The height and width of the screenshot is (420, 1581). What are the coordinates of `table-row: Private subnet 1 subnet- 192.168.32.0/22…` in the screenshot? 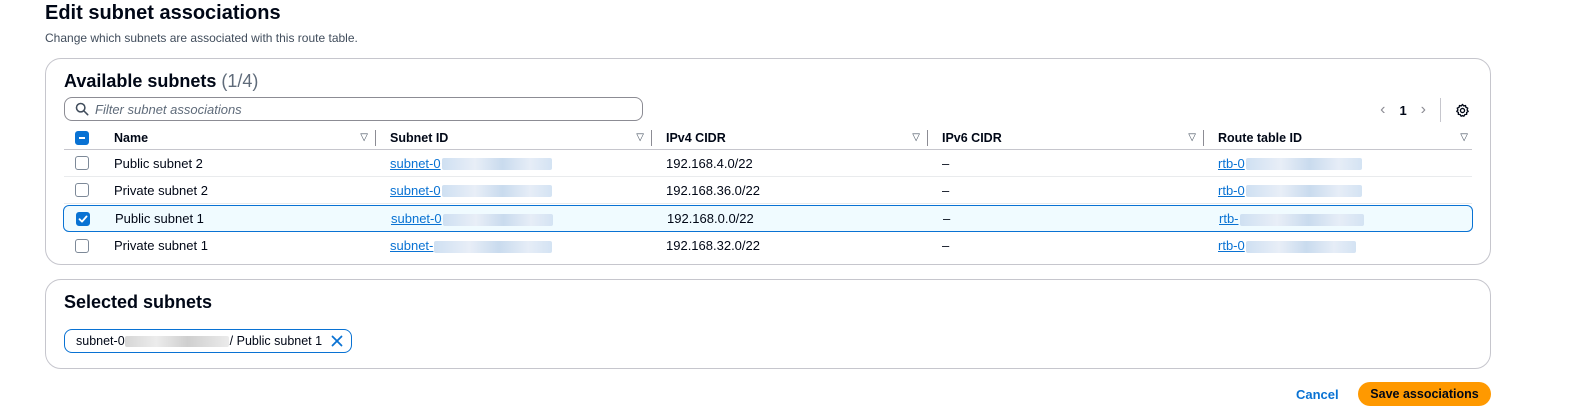 It's located at (768, 245).